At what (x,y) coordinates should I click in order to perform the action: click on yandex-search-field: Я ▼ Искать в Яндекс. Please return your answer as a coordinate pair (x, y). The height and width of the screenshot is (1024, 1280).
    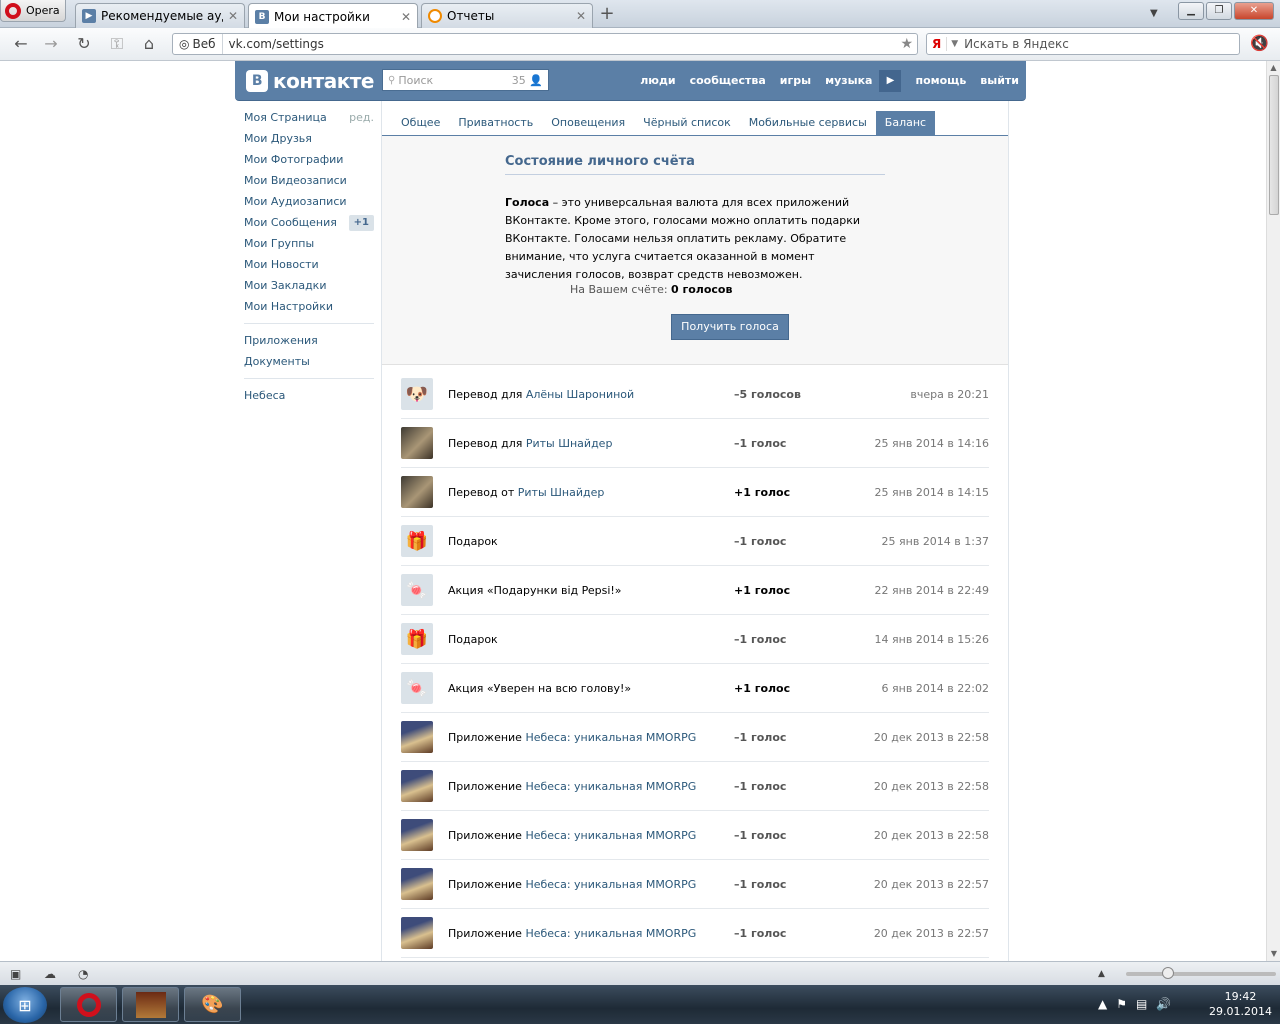
    Looking at the image, I should click on (1083, 44).